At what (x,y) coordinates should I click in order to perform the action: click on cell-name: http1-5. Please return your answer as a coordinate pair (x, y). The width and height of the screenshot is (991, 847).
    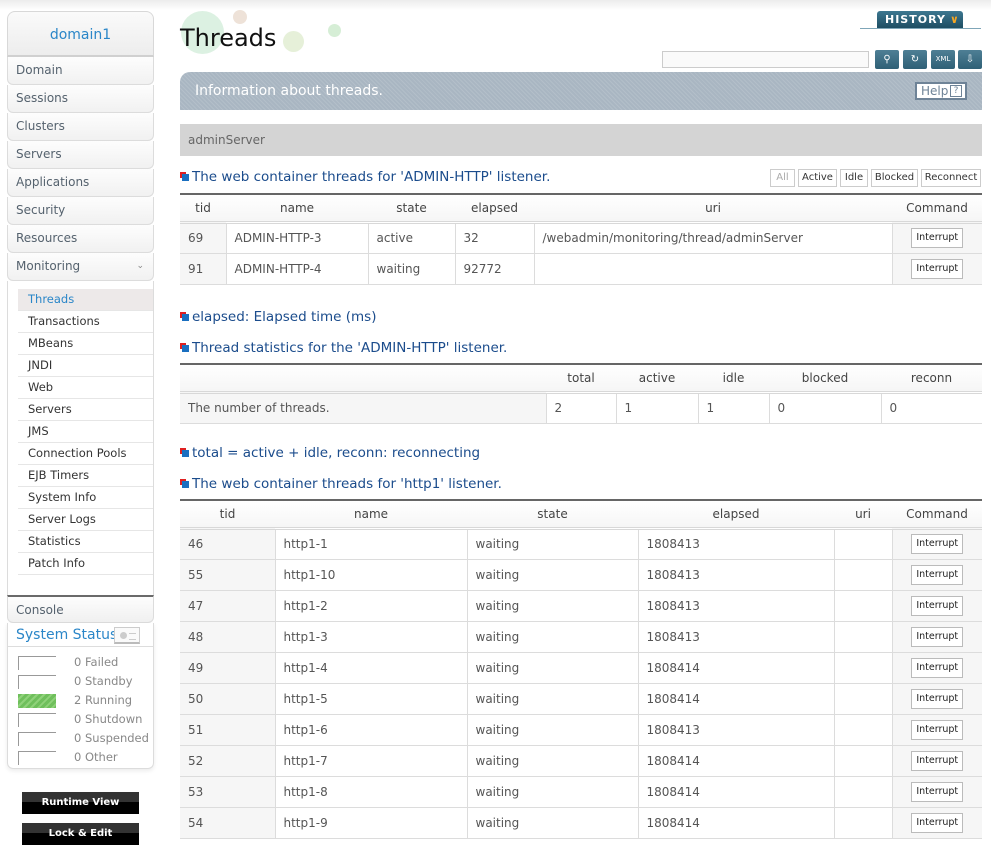
    Looking at the image, I should click on (370, 699).